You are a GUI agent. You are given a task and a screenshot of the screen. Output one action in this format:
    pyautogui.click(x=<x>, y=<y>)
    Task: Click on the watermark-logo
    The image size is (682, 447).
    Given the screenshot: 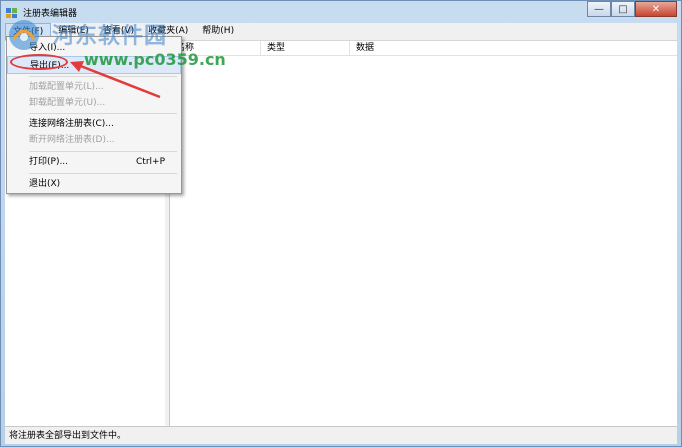 What is the action you would take?
    pyautogui.click(x=24, y=35)
    